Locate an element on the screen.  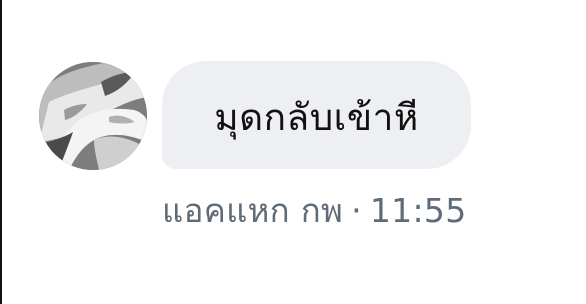
avatar-photo-icon is located at coordinates (93, 116).